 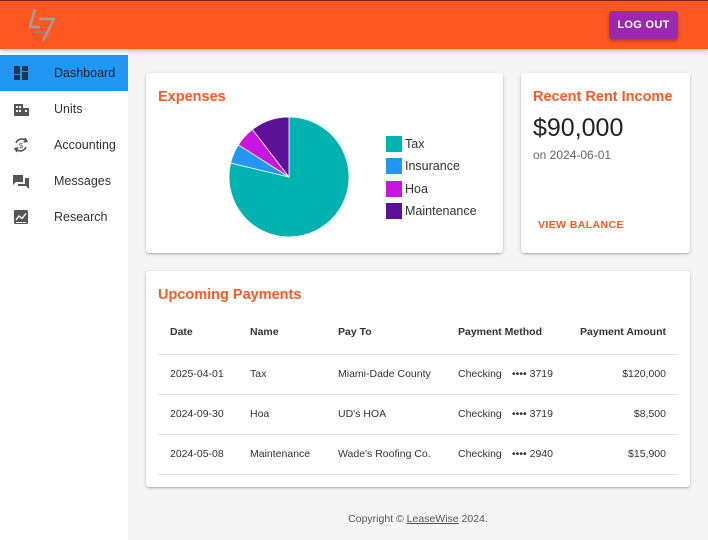 I want to click on view-balance-button: VIEW BALANCE, so click(x=581, y=225).